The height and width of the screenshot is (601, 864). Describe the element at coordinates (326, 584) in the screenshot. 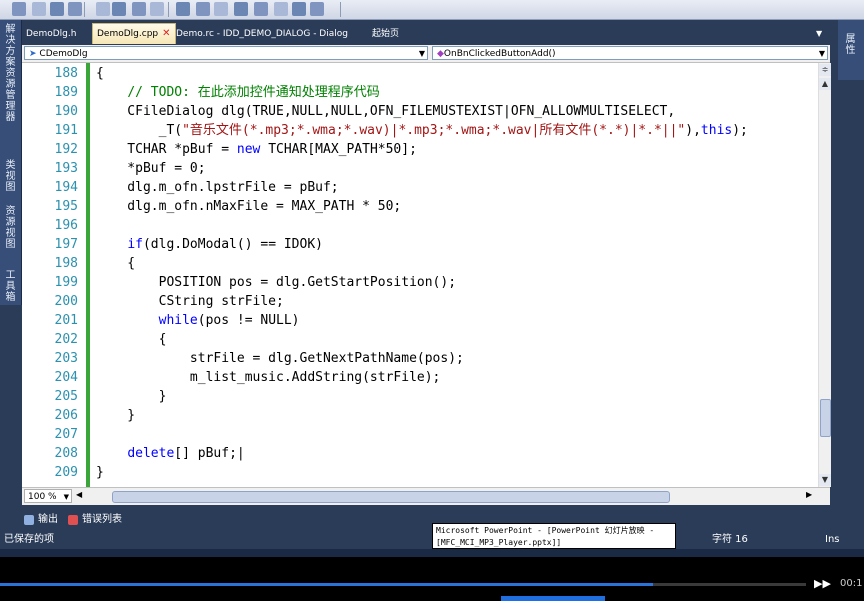

I see `progress-fill` at that location.